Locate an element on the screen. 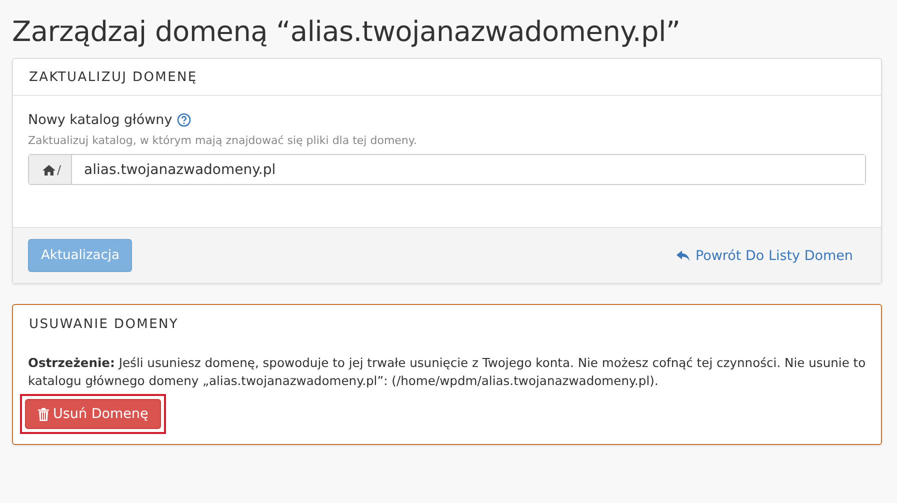  field-label: Nowy katalog główny is located at coordinates (100, 120).